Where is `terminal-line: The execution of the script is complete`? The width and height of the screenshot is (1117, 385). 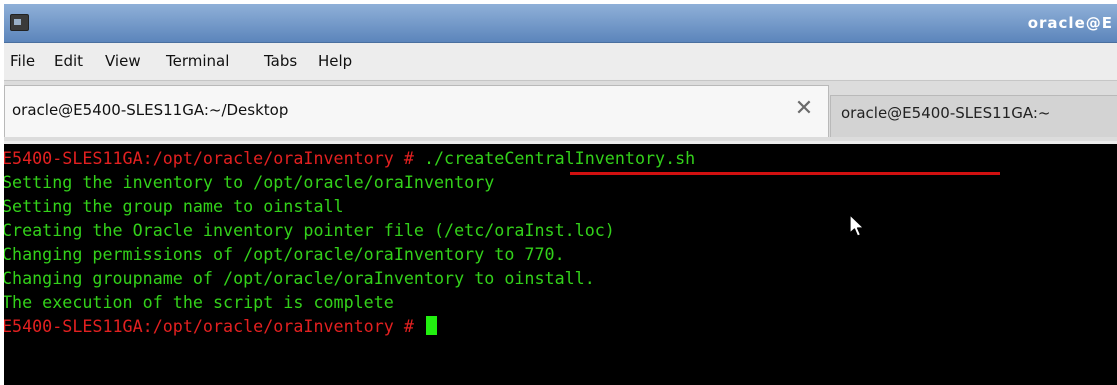
terminal-line: The execution of the script is complete is located at coordinates (199, 302).